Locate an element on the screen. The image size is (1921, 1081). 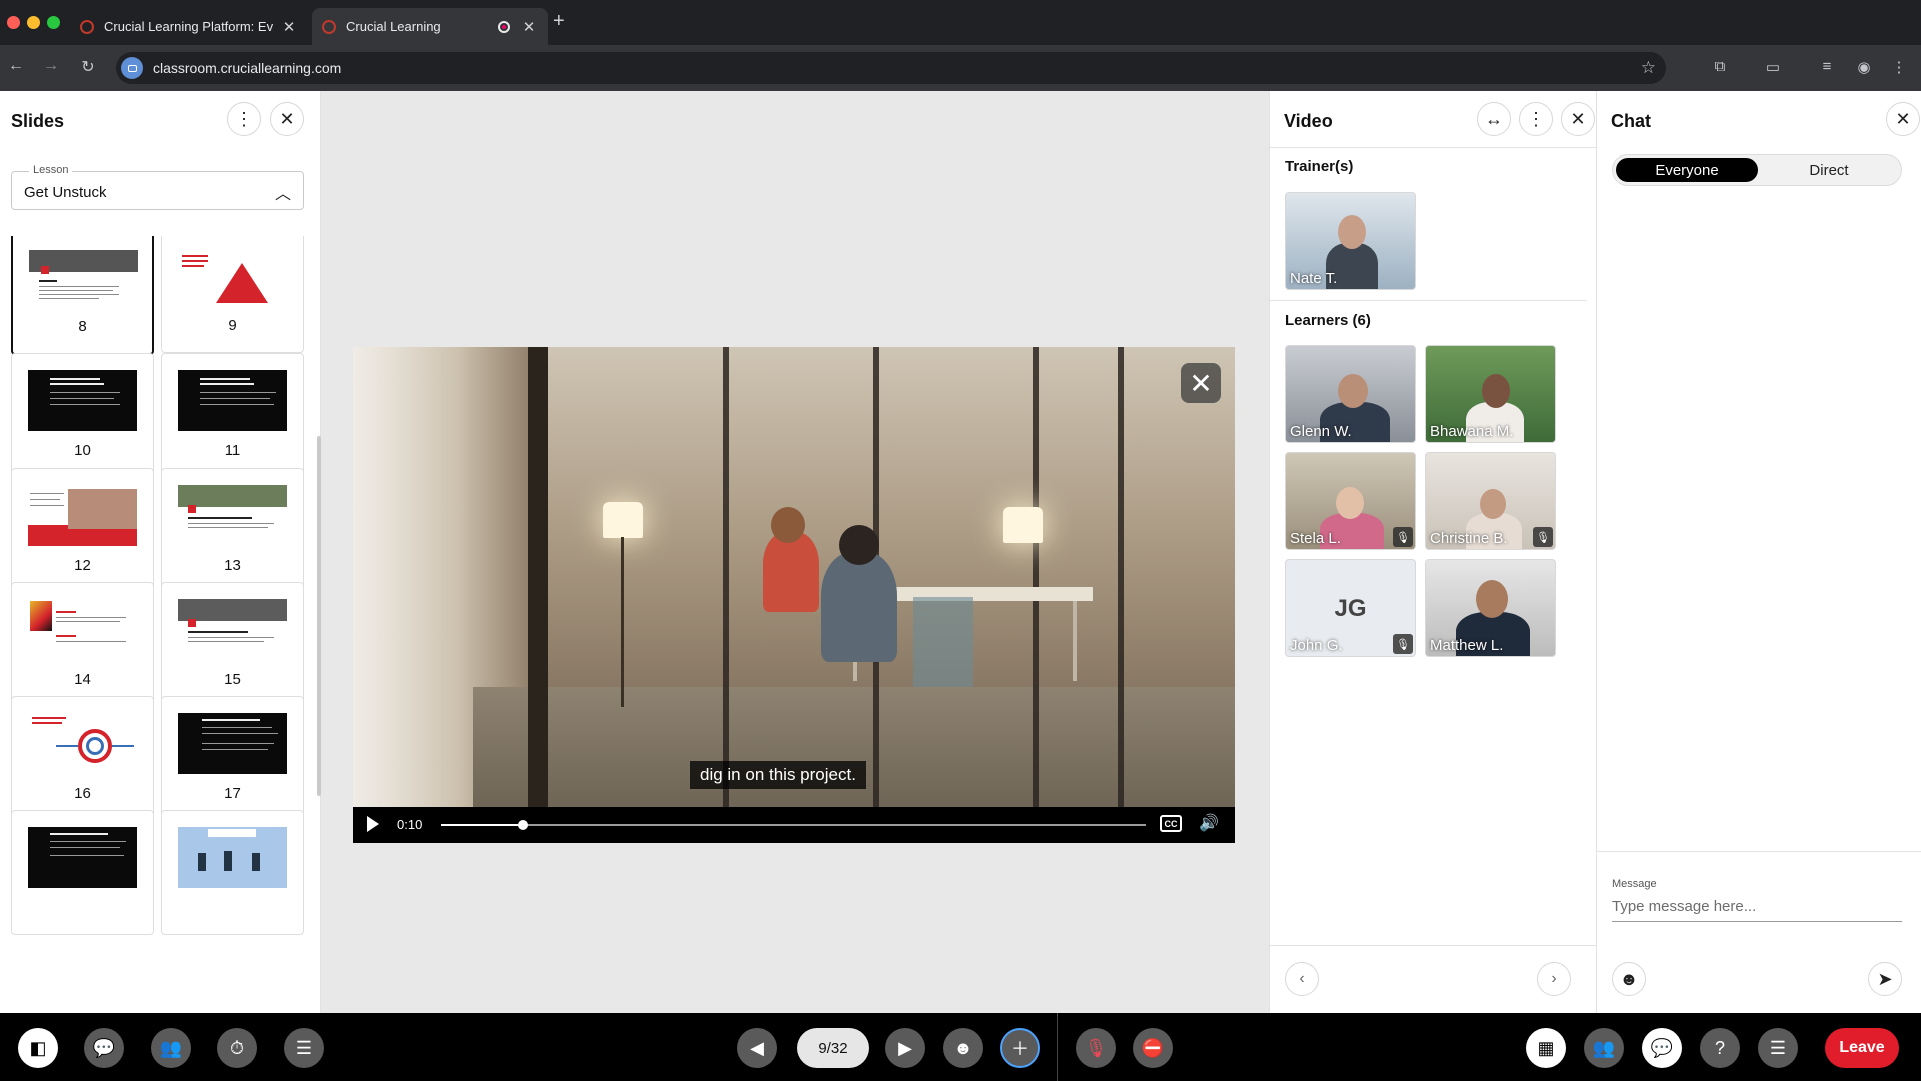
slides-close-button: ✕ is located at coordinates (287, 119).